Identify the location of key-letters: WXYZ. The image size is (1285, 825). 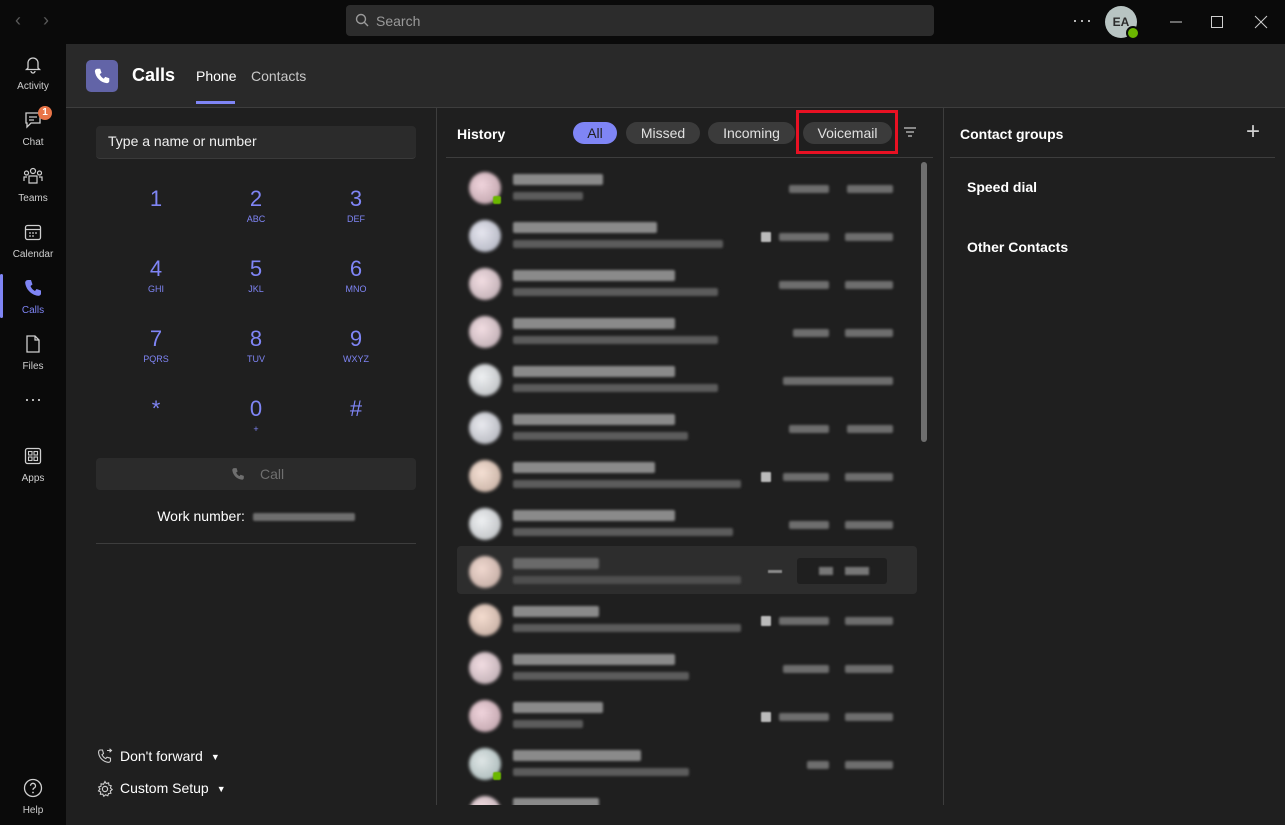
(356, 359).